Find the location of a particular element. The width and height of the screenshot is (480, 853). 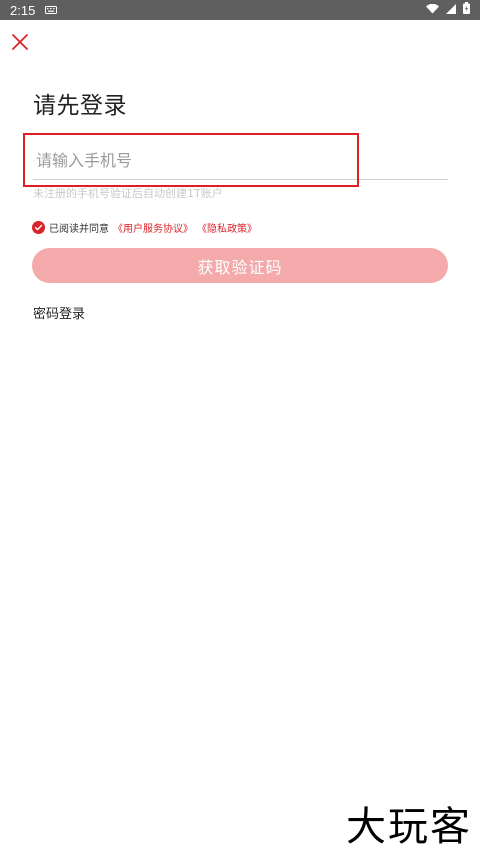

phone-field-container is located at coordinates (240, 160).